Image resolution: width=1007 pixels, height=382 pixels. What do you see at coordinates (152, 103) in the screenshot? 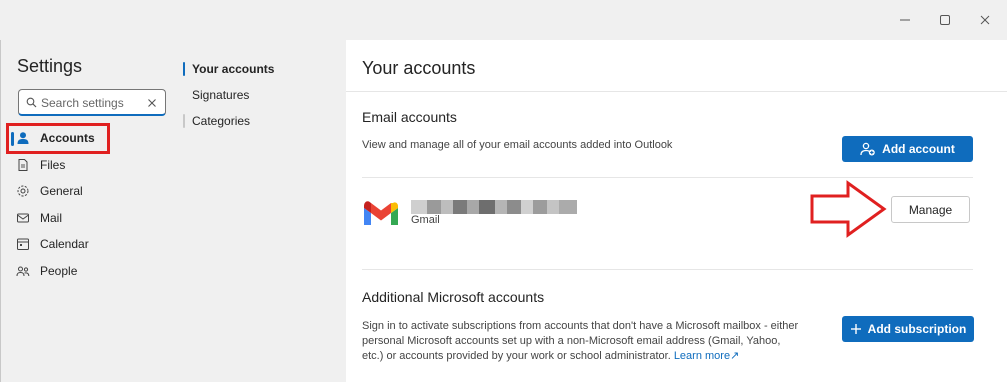
I see `clear-search-icon` at bounding box center [152, 103].